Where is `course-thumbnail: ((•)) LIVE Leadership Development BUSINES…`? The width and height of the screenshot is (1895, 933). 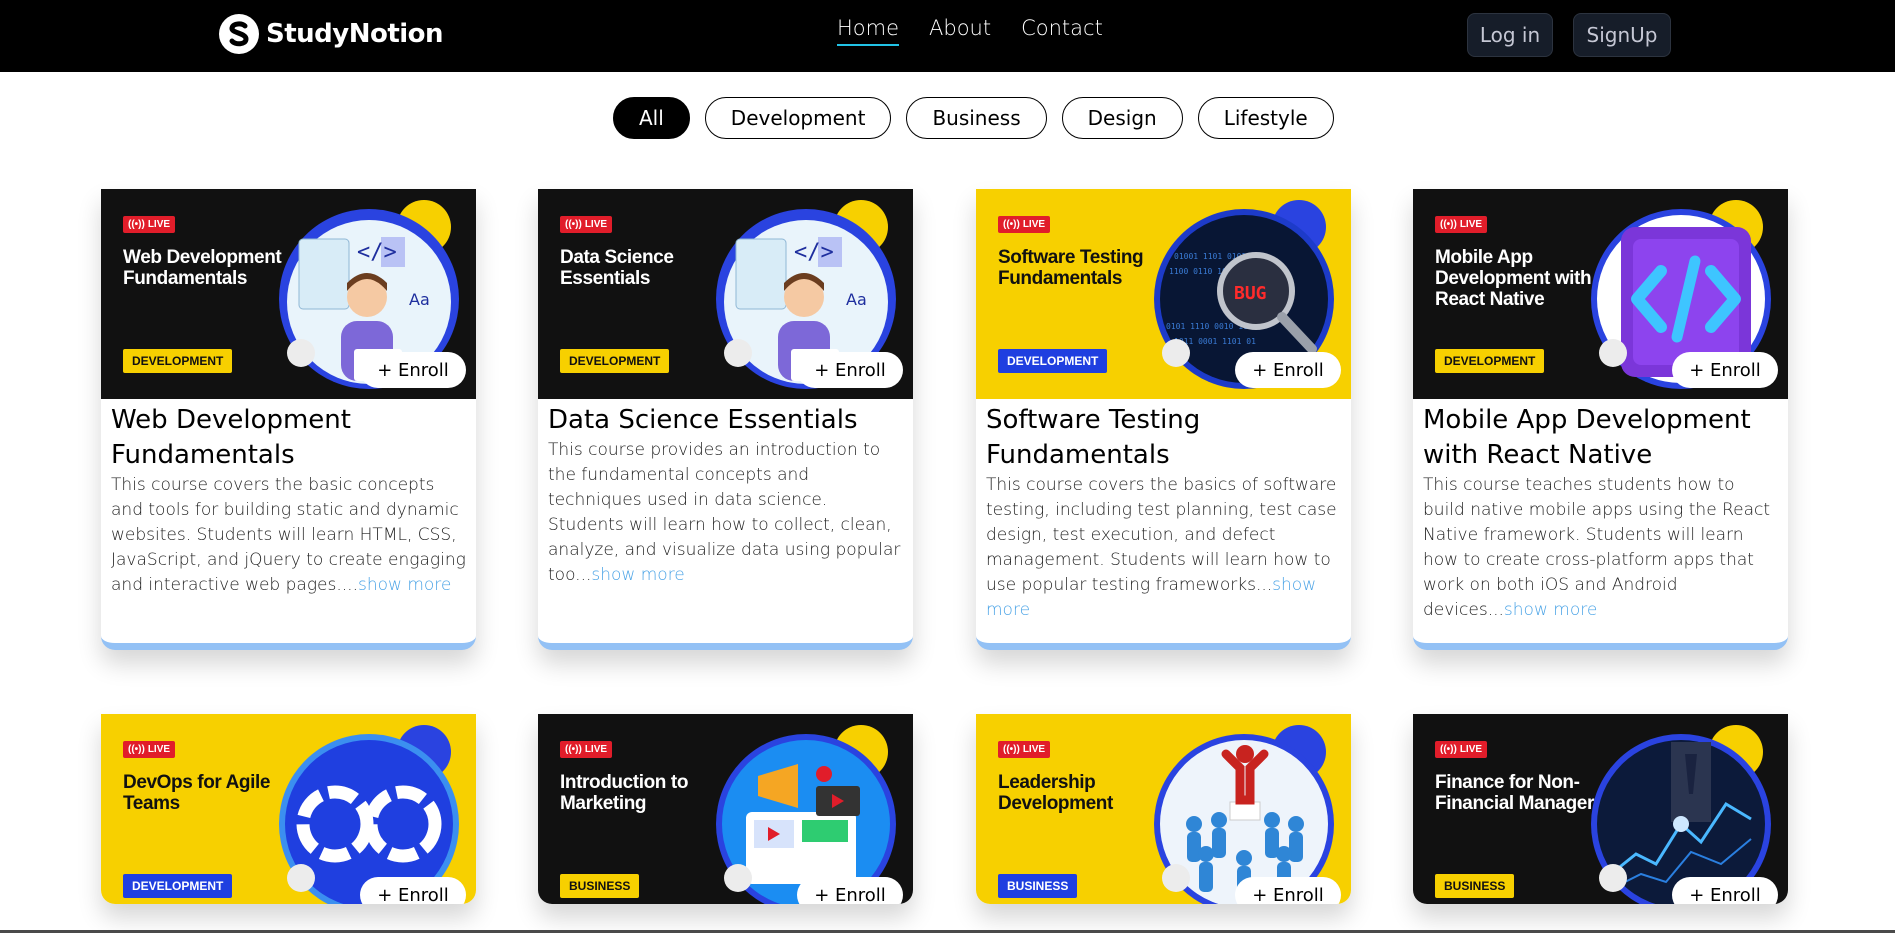
course-thumbnail: ((•)) LIVE Leadership Development BUSINES… is located at coordinates (1163, 809).